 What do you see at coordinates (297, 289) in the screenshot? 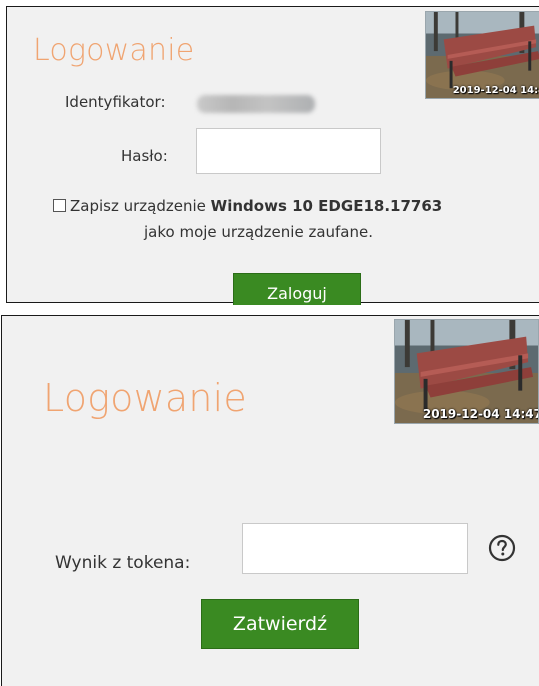
I see `login-button: Zaloguj` at bounding box center [297, 289].